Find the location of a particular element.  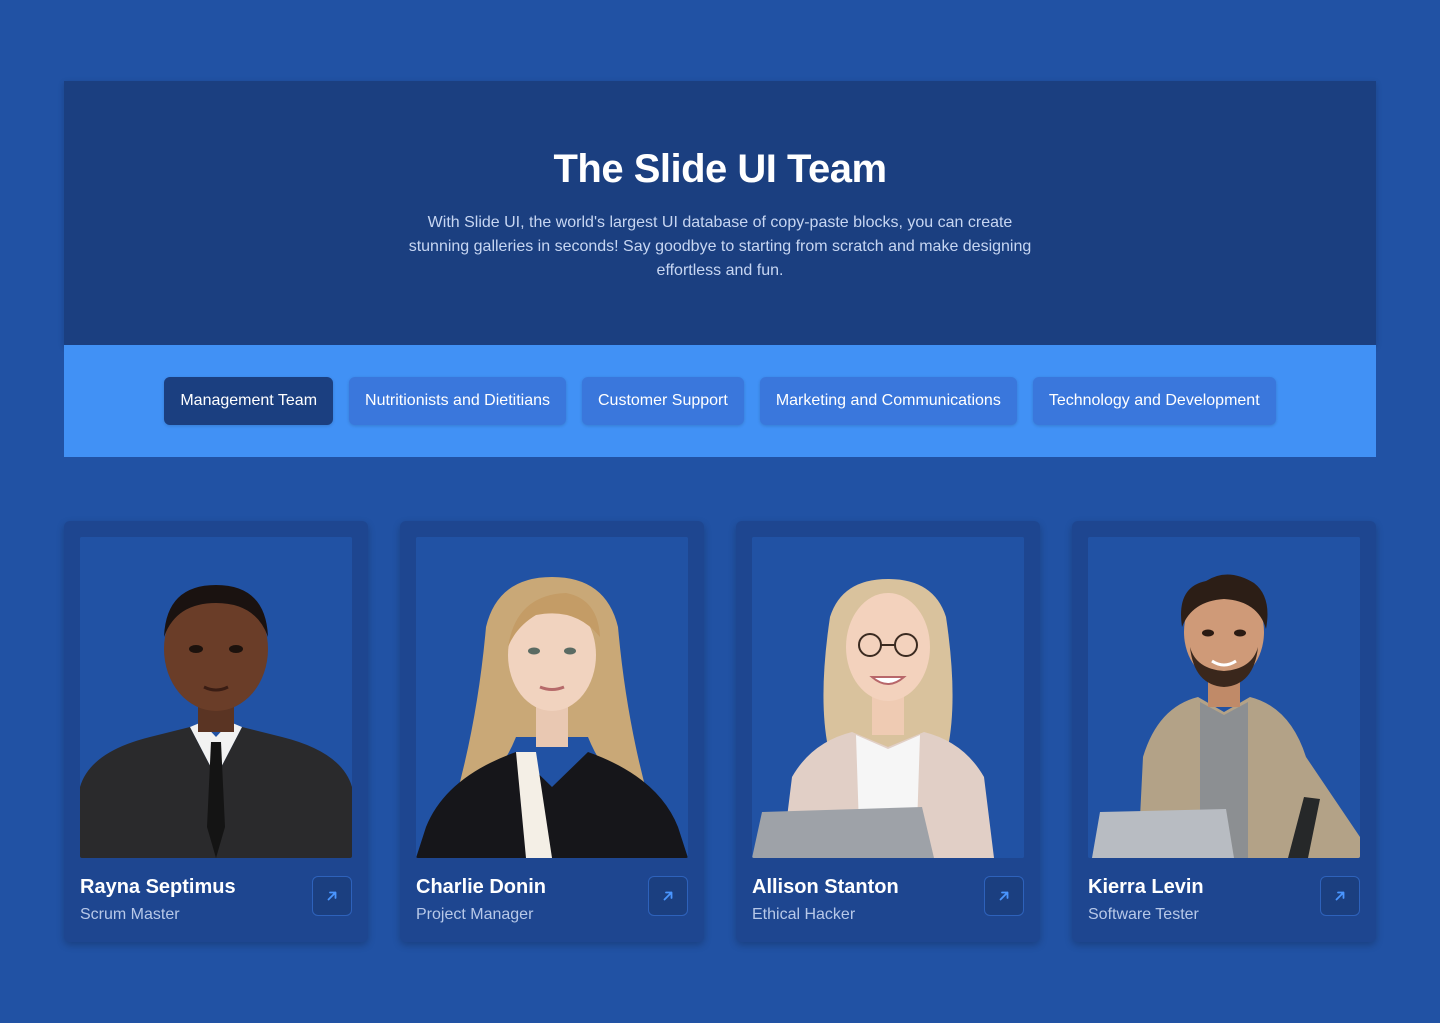

team-member-card: Kierra Levin Software Tester is located at coordinates (1224, 731).